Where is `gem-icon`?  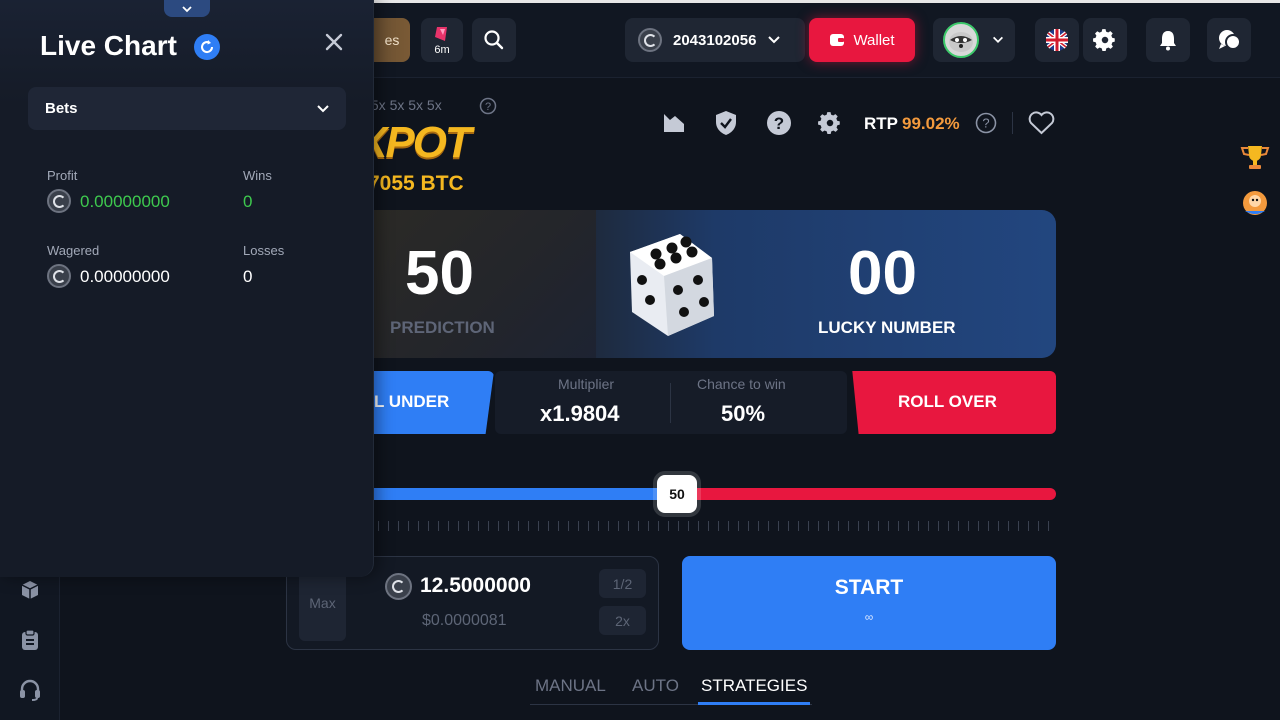 gem-icon is located at coordinates (441, 33).